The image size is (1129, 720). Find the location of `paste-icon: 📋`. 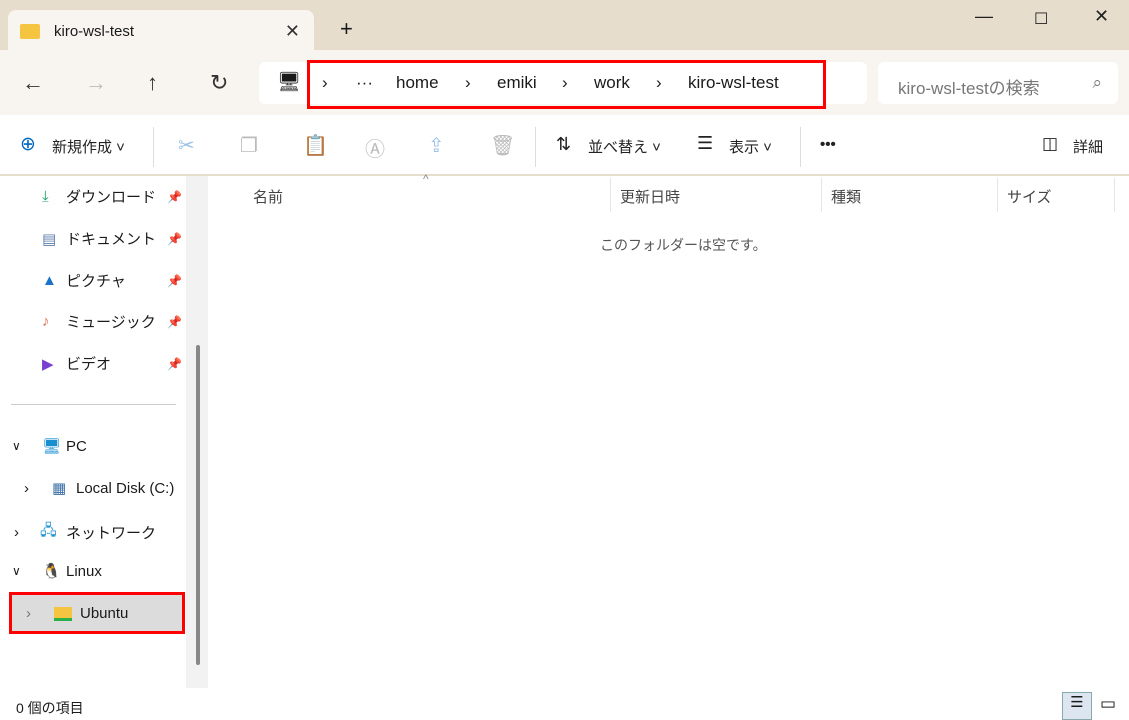

paste-icon: 📋 is located at coordinates (315, 145).